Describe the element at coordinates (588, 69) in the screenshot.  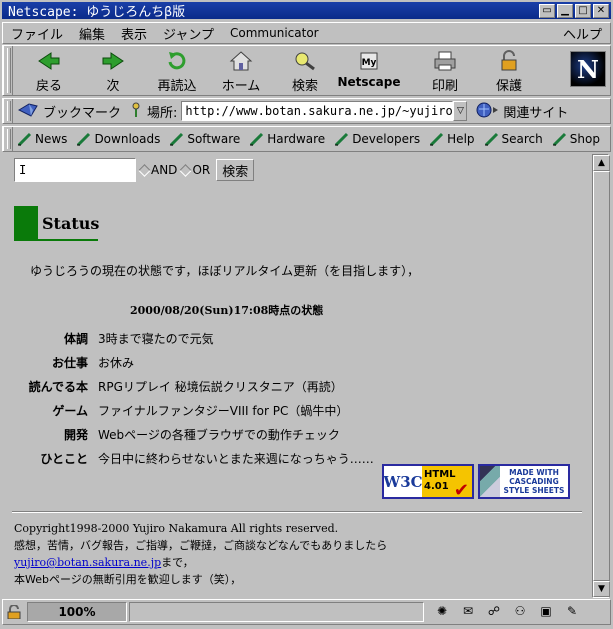
I see `netscape-logo: N` at that location.